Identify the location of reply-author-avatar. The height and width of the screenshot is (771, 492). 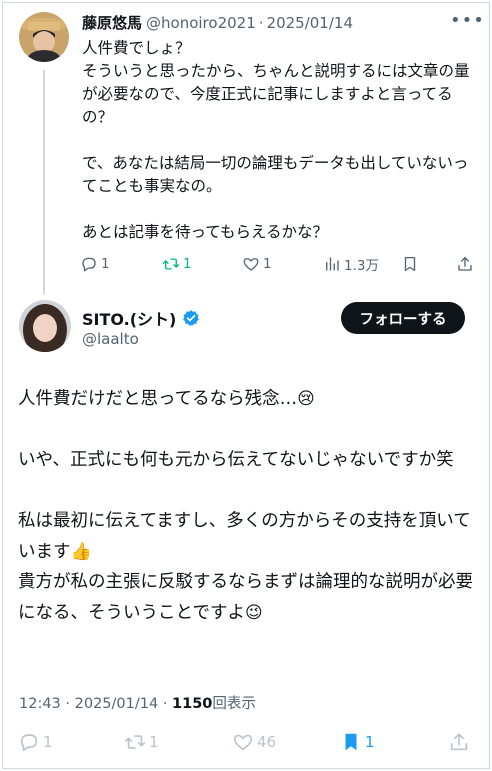
(44, 37).